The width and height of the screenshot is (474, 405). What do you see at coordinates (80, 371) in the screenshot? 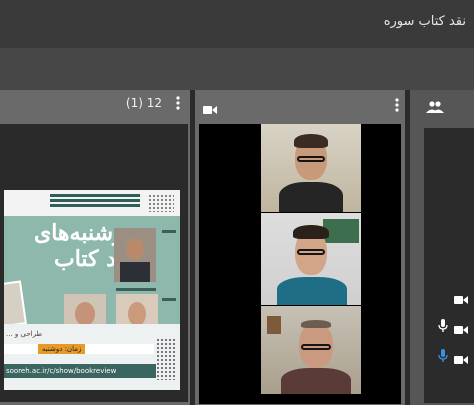
I see `slide-link: sooreh.ac.ir/c/show/bookreview` at bounding box center [80, 371].